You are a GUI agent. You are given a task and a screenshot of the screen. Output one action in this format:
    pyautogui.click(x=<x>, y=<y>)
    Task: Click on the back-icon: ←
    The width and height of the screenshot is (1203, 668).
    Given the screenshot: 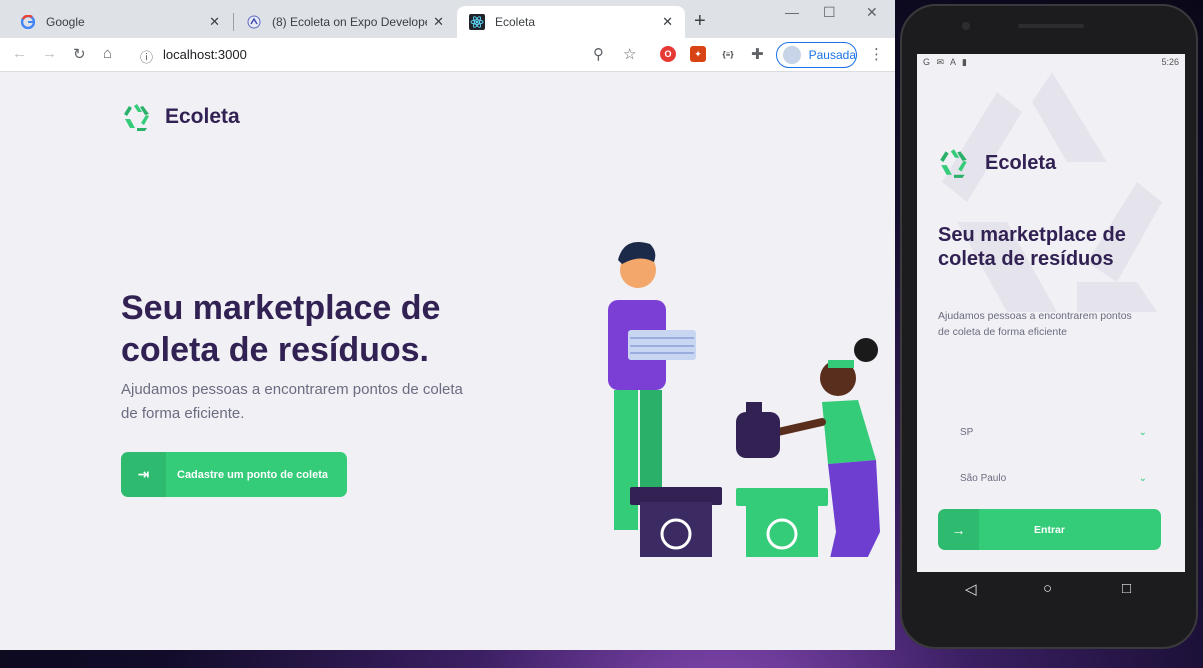 What is the action you would take?
    pyautogui.click(x=19, y=53)
    